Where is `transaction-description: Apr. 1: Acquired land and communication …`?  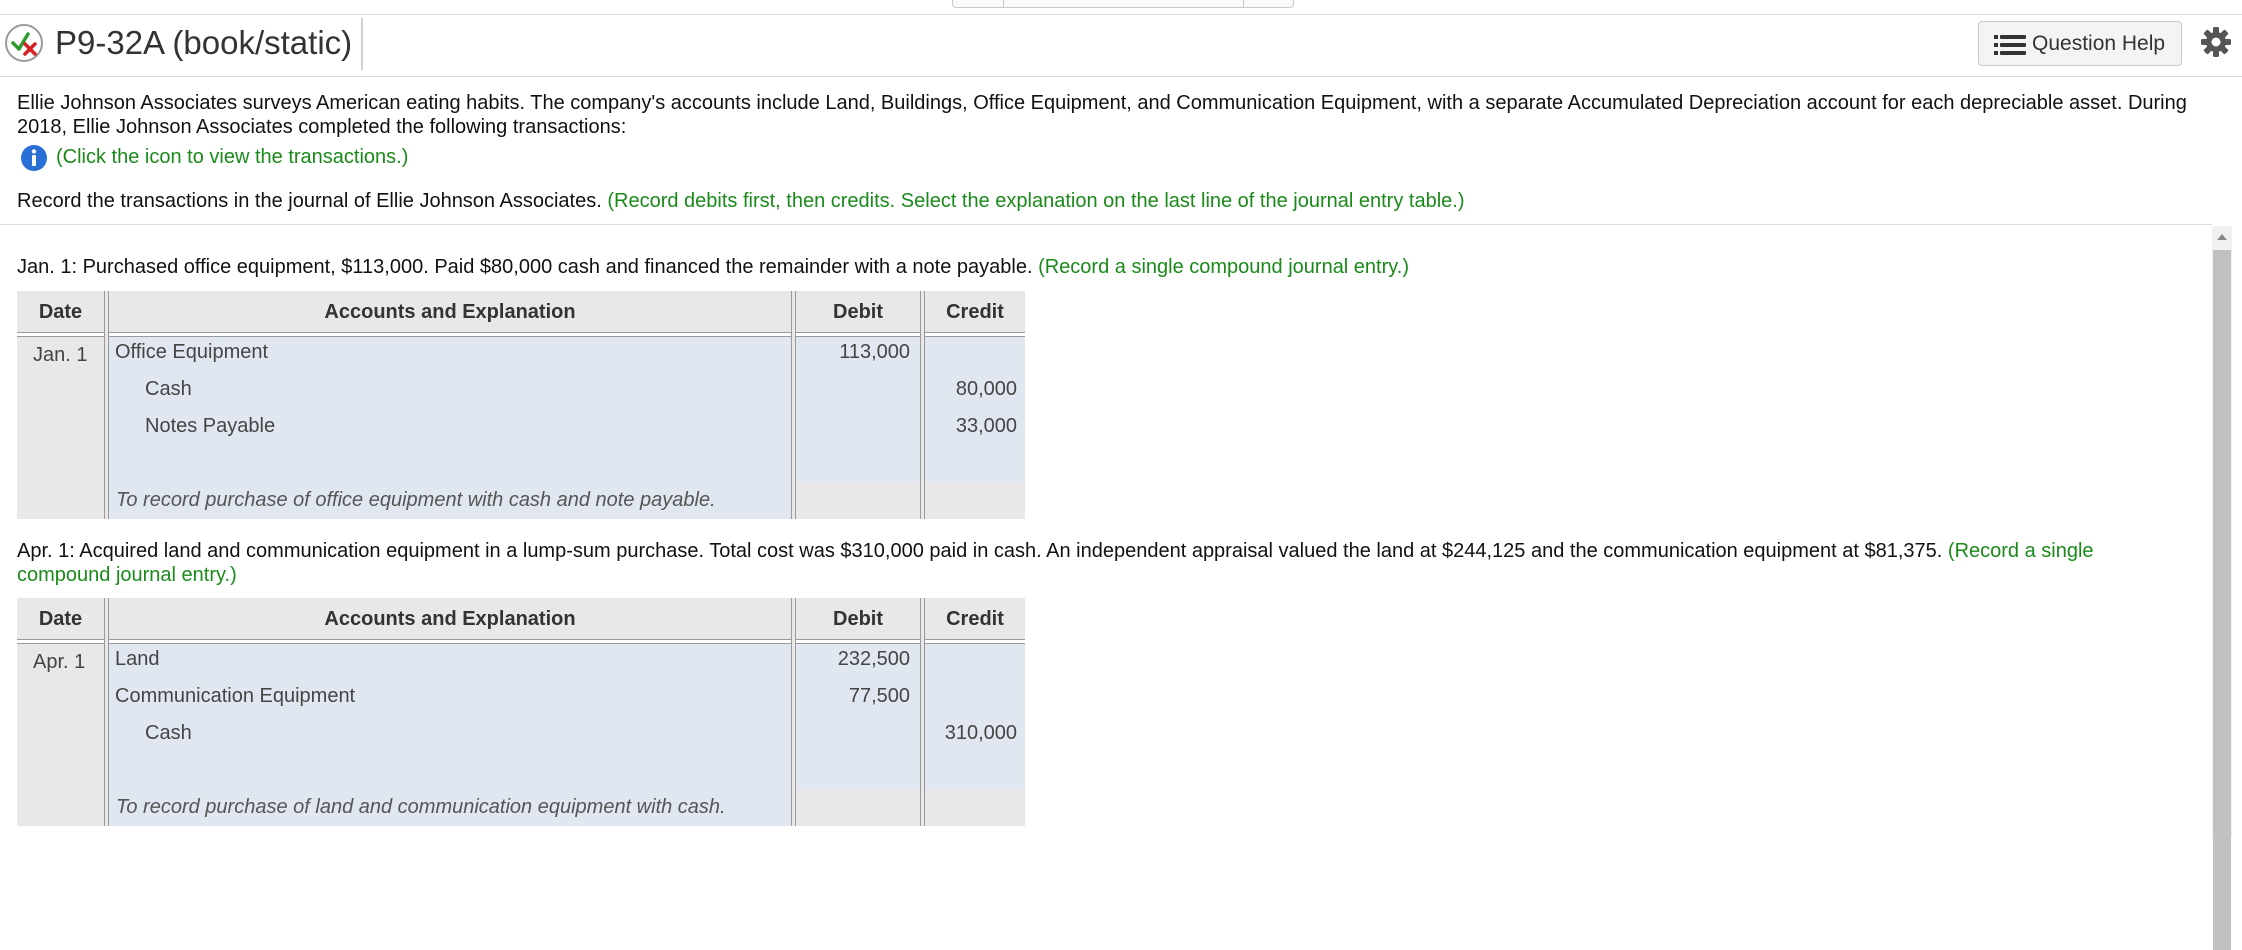 transaction-description: Apr. 1: Acquired land and communication … is located at coordinates (1055, 563).